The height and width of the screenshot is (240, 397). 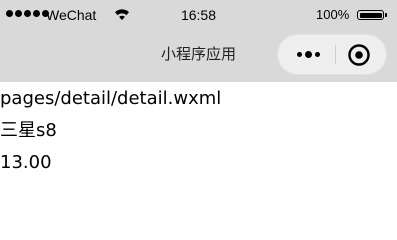 I want to click on battery-fill, so click(x=370, y=15).